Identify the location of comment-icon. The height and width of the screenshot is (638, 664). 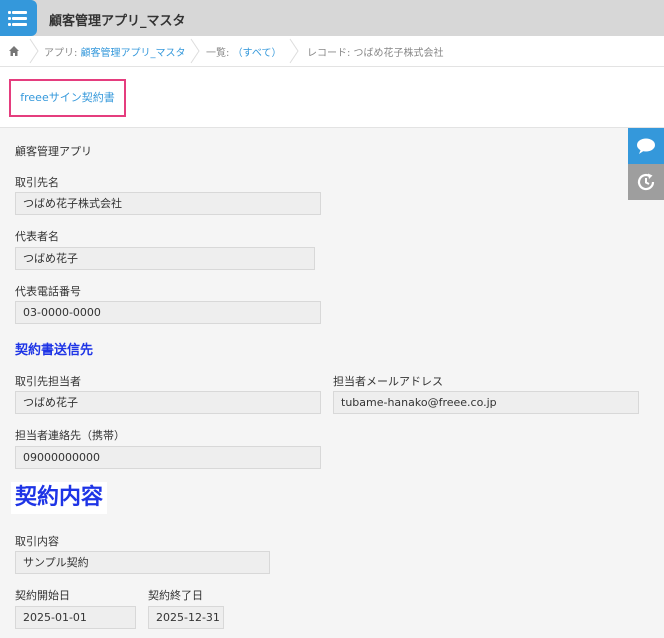
(646, 146).